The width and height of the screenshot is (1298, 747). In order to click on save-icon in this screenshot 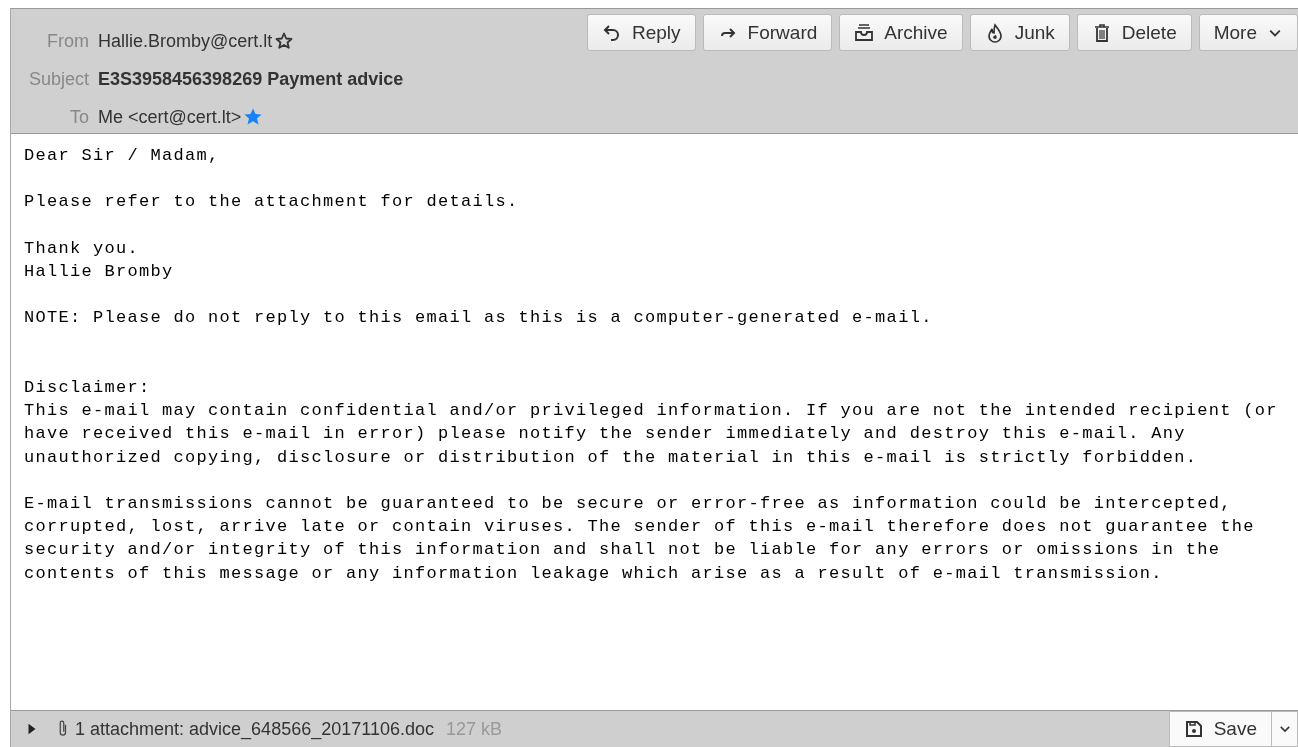, I will do `click(1193, 729)`.